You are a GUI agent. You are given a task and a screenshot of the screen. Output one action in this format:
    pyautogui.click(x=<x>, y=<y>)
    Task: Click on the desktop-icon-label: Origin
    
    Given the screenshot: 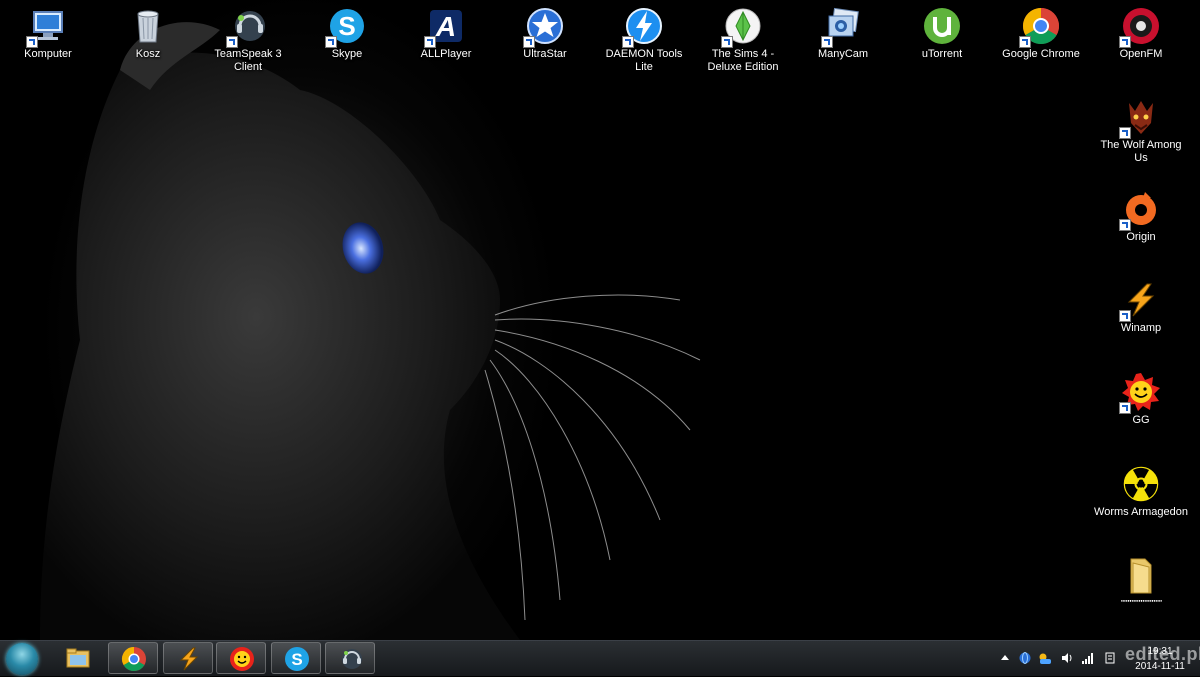 What is the action you would take?
    pyautogui.click(x=1141, y=237)
    